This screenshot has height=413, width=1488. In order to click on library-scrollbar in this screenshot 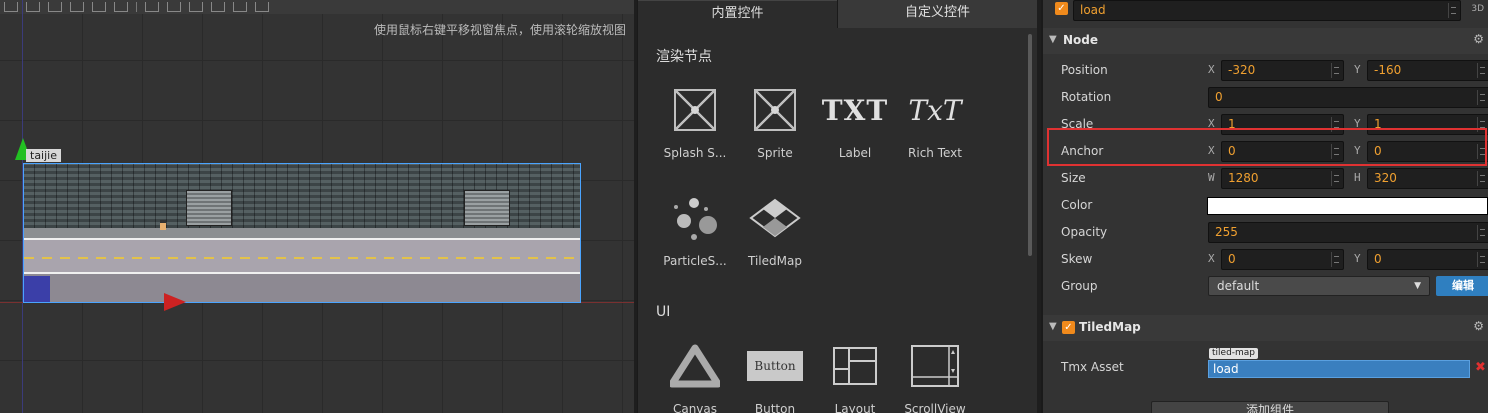, I will do `click(1030, 145)`.